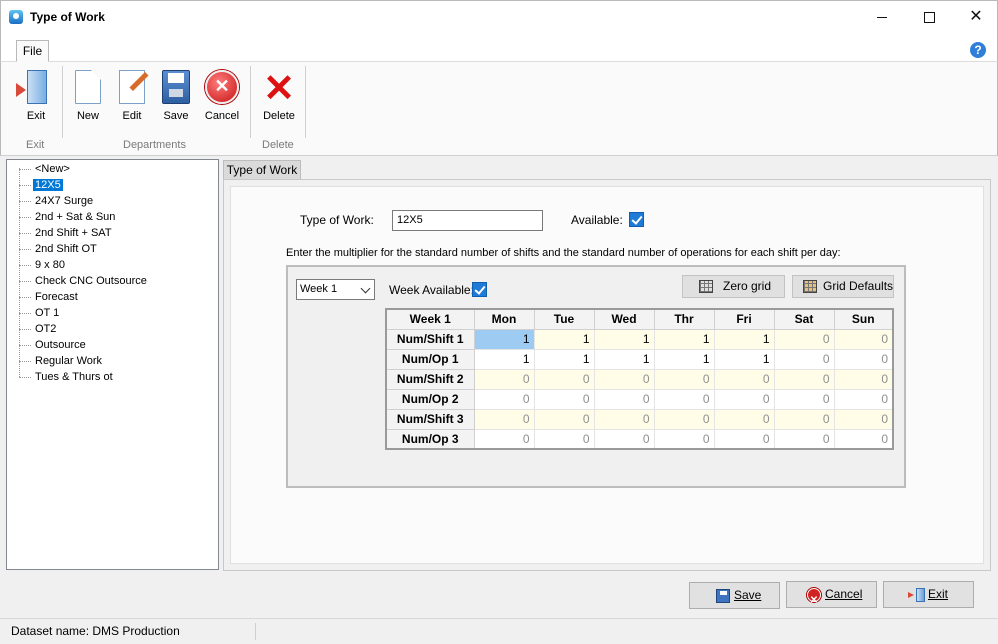  I want to click on type-of-work-label: Type of Work:, so click(337, 220).